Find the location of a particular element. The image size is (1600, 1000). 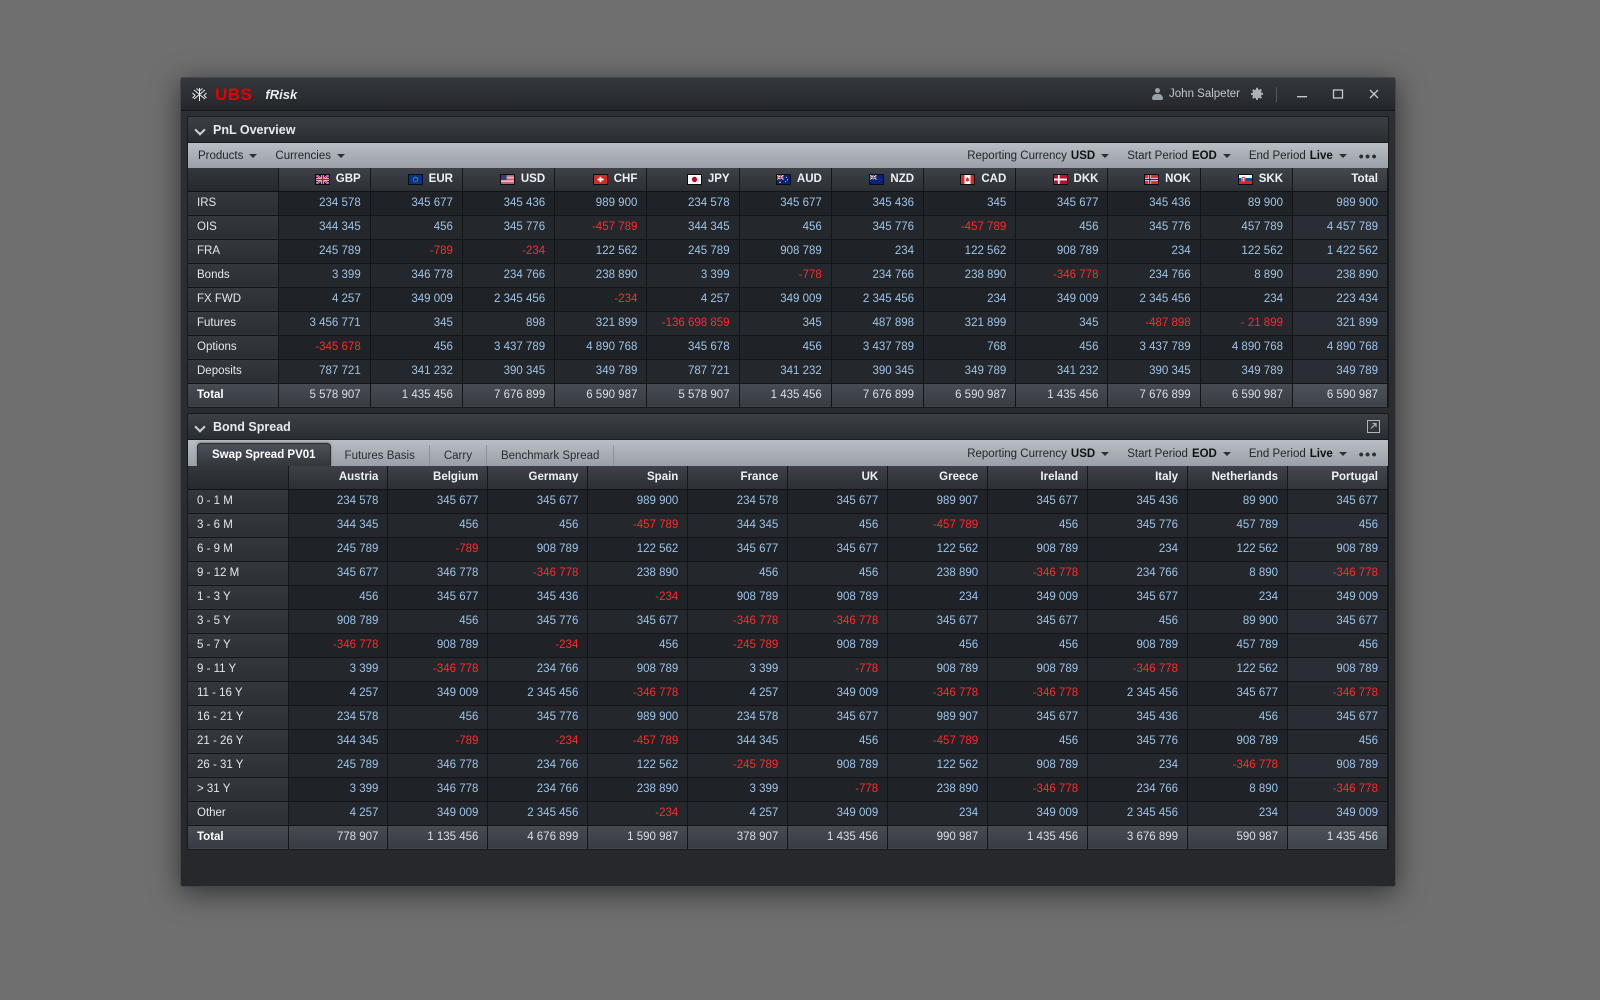

maximize-button is located at coordinates (1338, 94).